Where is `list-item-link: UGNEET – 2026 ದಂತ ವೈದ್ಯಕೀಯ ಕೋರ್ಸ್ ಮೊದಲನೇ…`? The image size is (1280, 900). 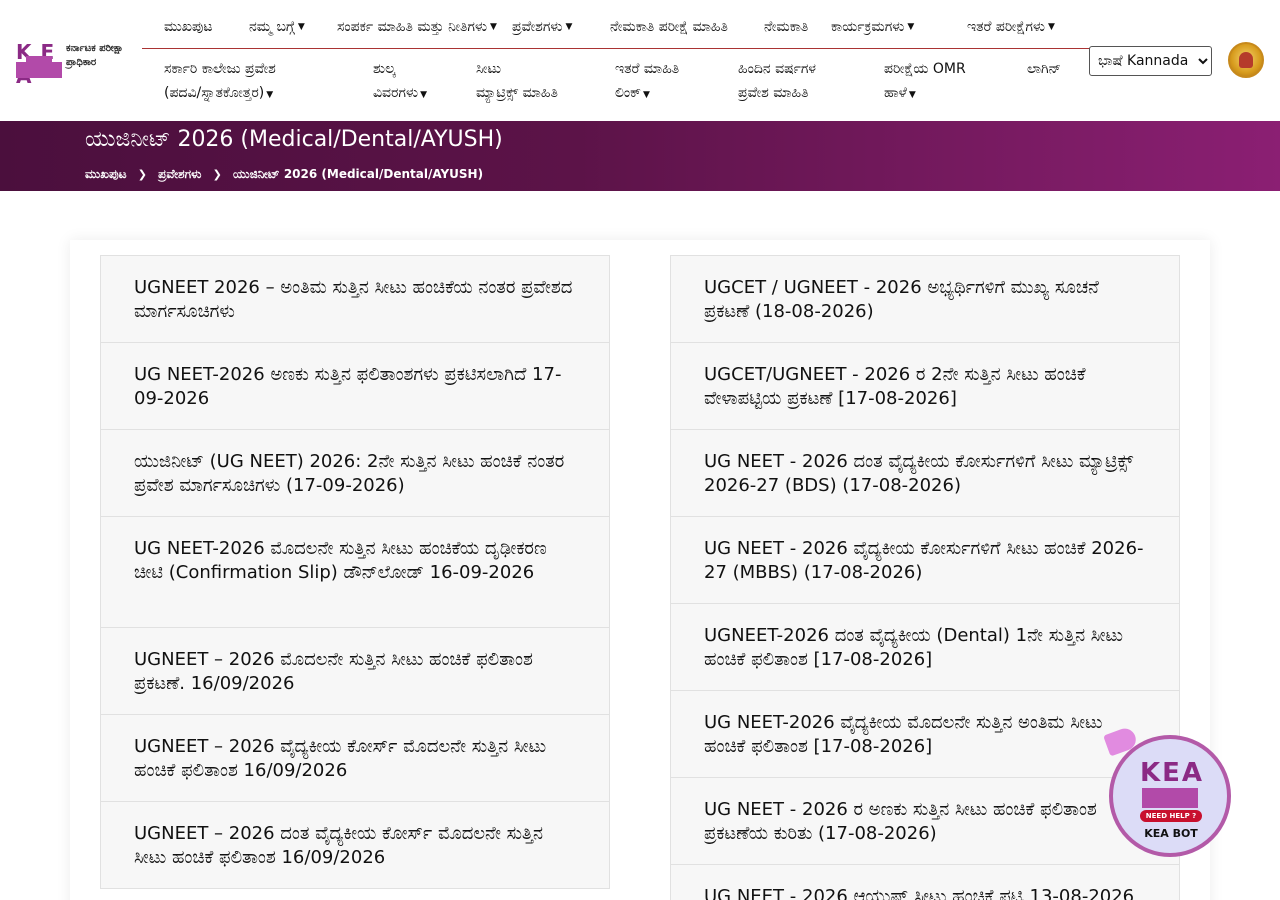 list-item-link: UGNEET – 2026 ದಂತ ವೈದ್ಯಕೀಯ ಕೋರ್ಸ್ ಮೊದಲನೇ… is located at coordinates (356, 846).